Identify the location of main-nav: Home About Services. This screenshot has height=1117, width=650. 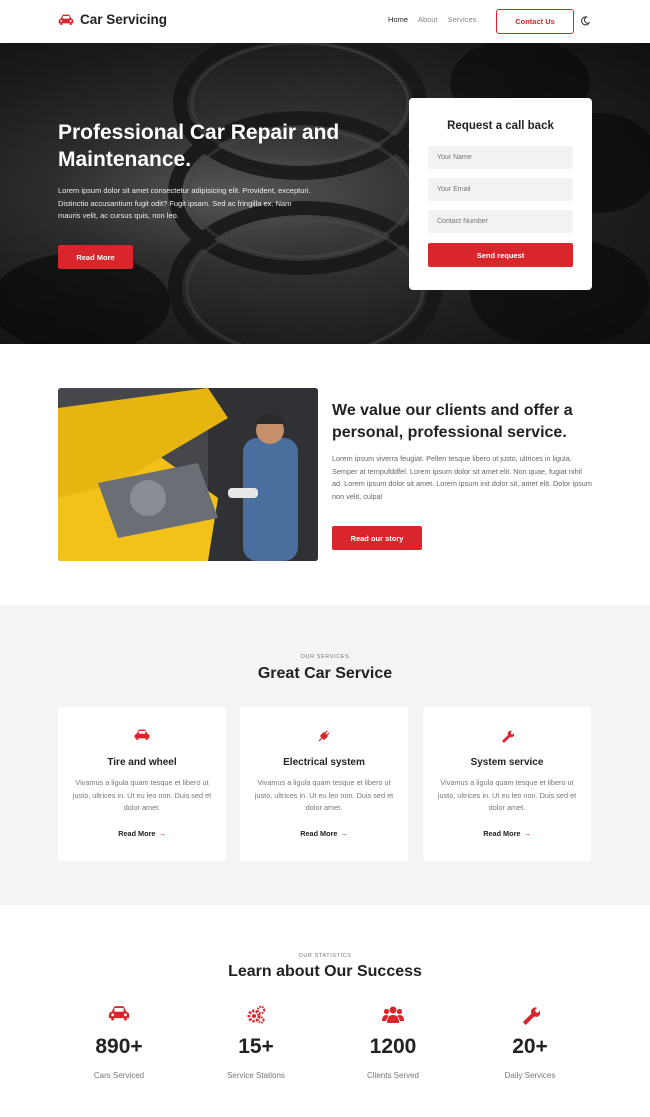
(432, 19).